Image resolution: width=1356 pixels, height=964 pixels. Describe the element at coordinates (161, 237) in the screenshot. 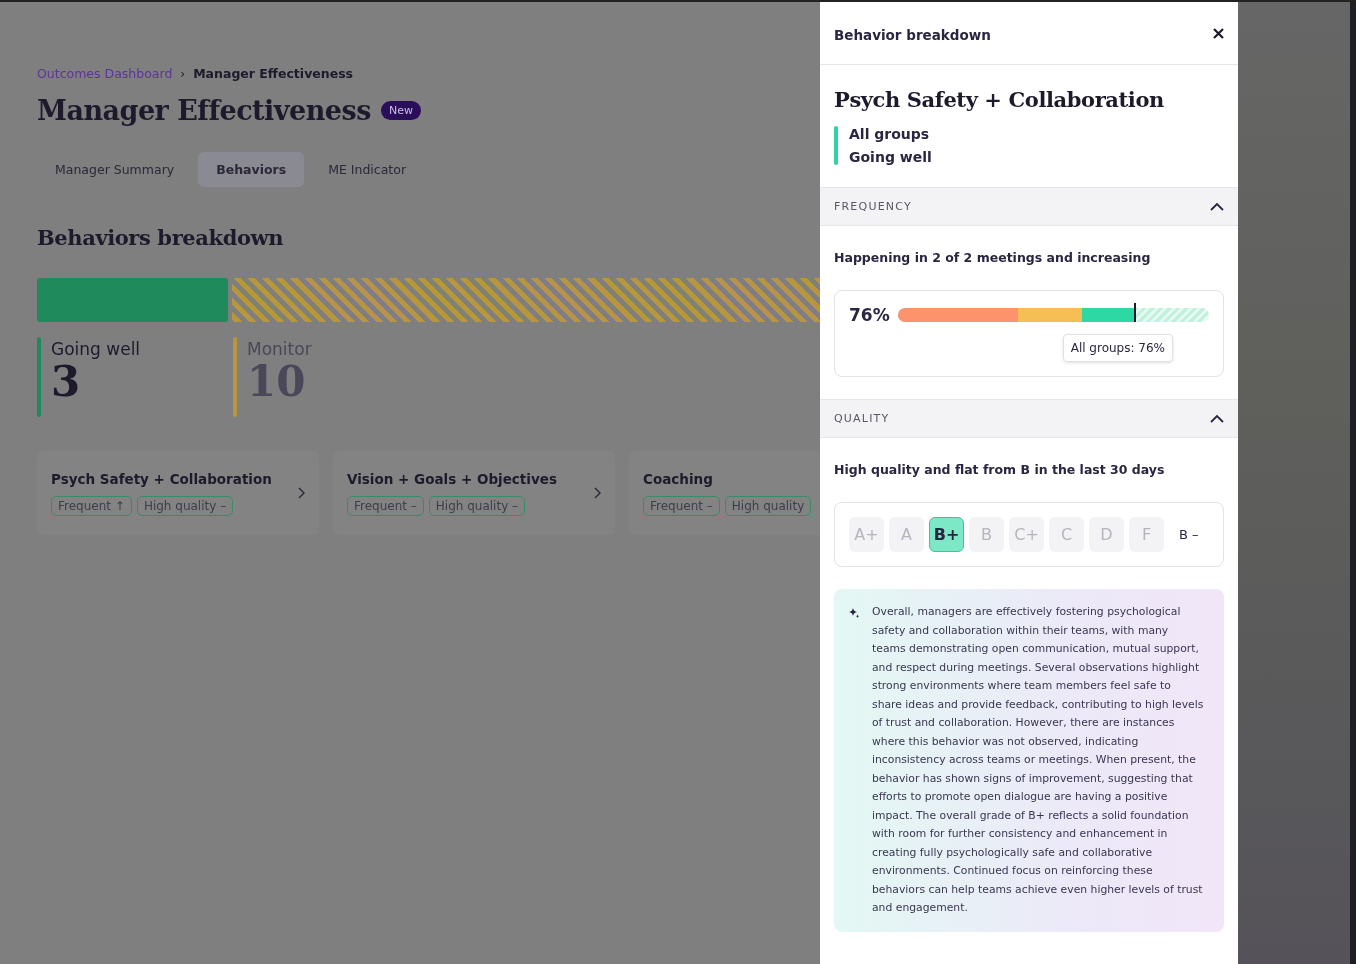

I see `section-title: Behaviors breakdown` at that location.